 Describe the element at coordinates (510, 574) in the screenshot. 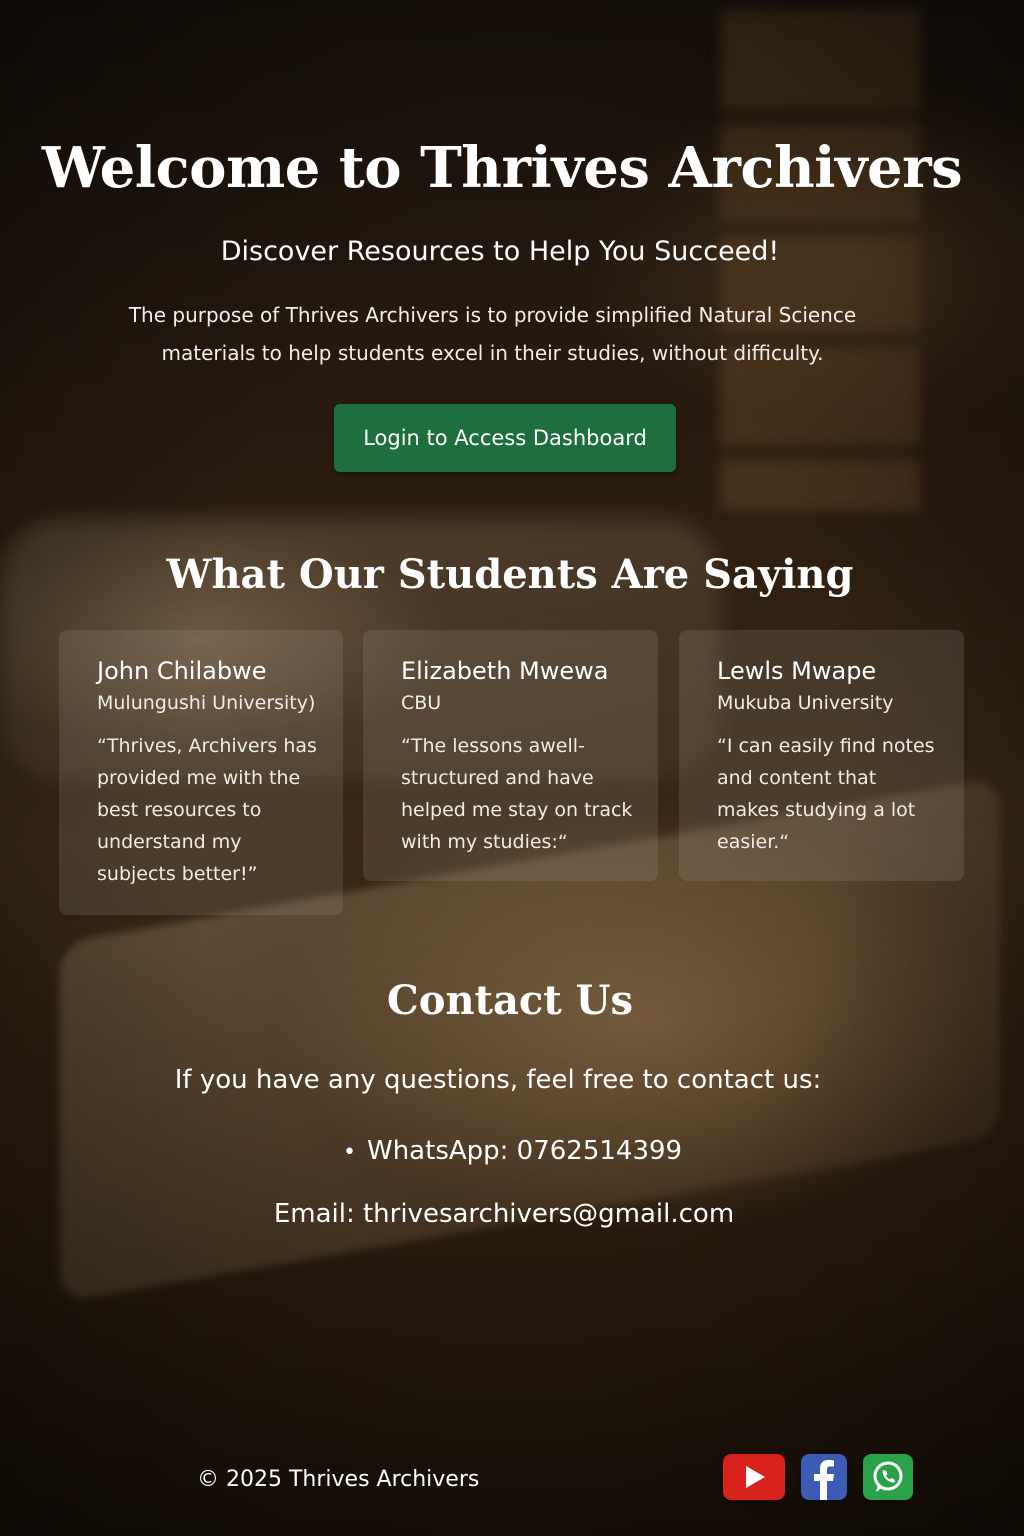

I see `testimonials-title: What Our Students Are Saying` at that location.